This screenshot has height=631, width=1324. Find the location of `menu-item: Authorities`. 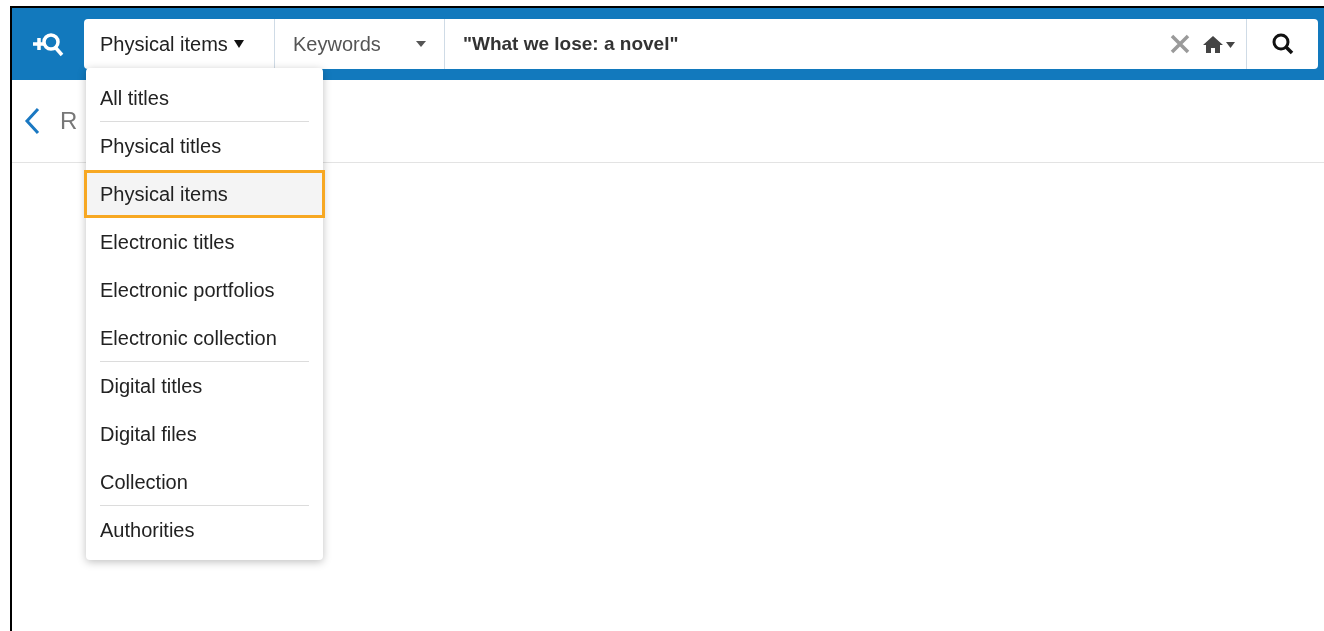

menu-item: Authorities is located at coordinates (204, 530).